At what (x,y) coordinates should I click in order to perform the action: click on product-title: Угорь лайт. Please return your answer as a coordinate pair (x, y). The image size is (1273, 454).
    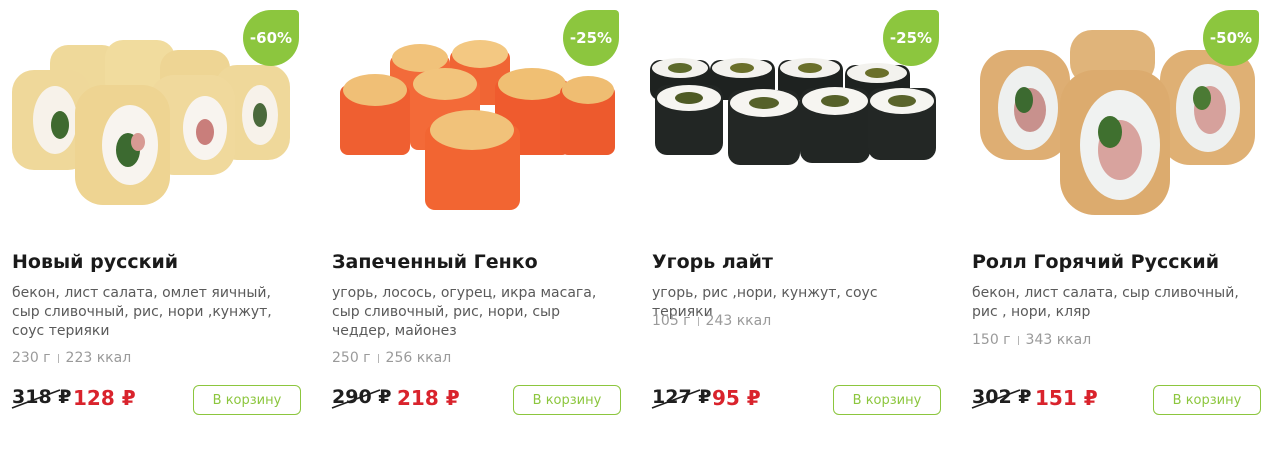
    Looking at the image, I should click on (712, 262).